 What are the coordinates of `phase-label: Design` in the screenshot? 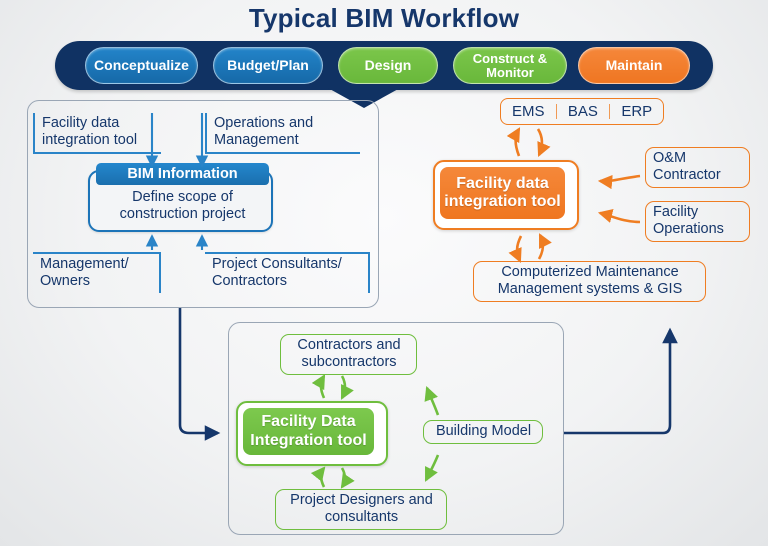 It's located at (388, 65).